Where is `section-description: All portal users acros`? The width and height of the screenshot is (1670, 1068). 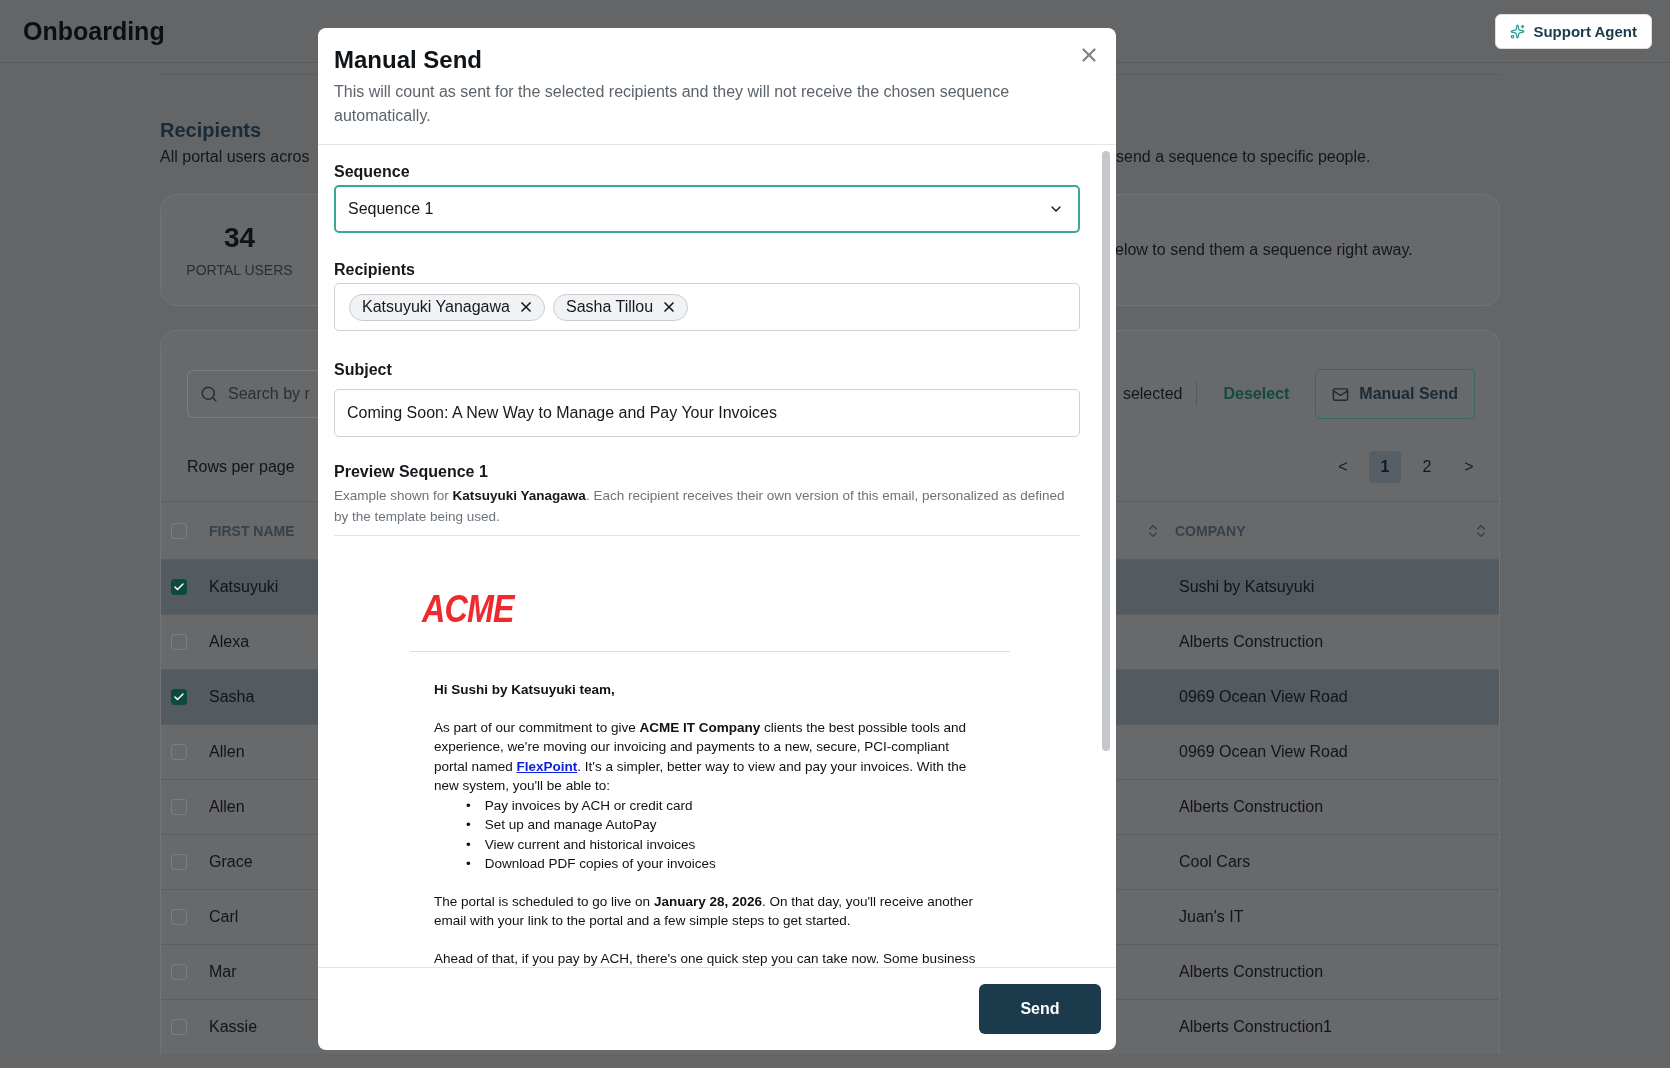
section-description: All portal users acros is located at coordinates (235, 157).